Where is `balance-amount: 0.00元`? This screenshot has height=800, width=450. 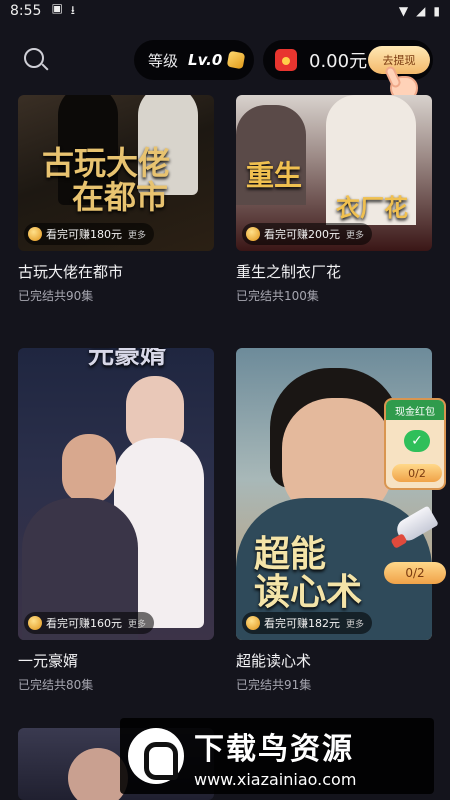
balance-amount: 0.00元 is located at coordinates (338, 61).